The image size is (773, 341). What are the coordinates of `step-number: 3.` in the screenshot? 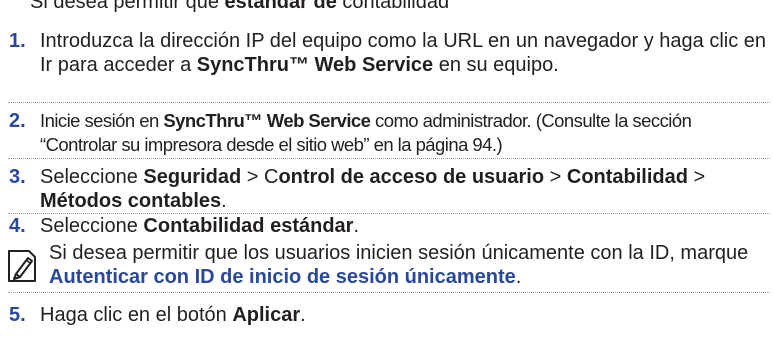 It's located at (17, 177).